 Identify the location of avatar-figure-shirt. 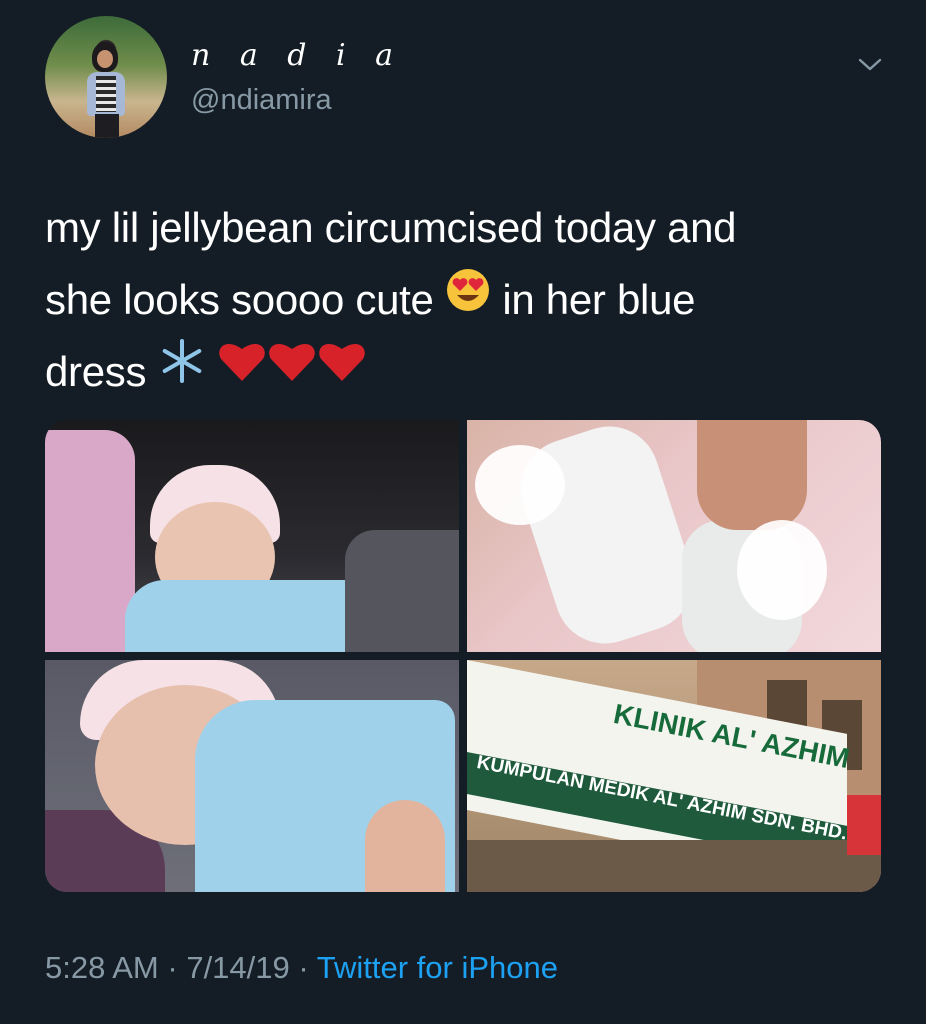
(106, 94).